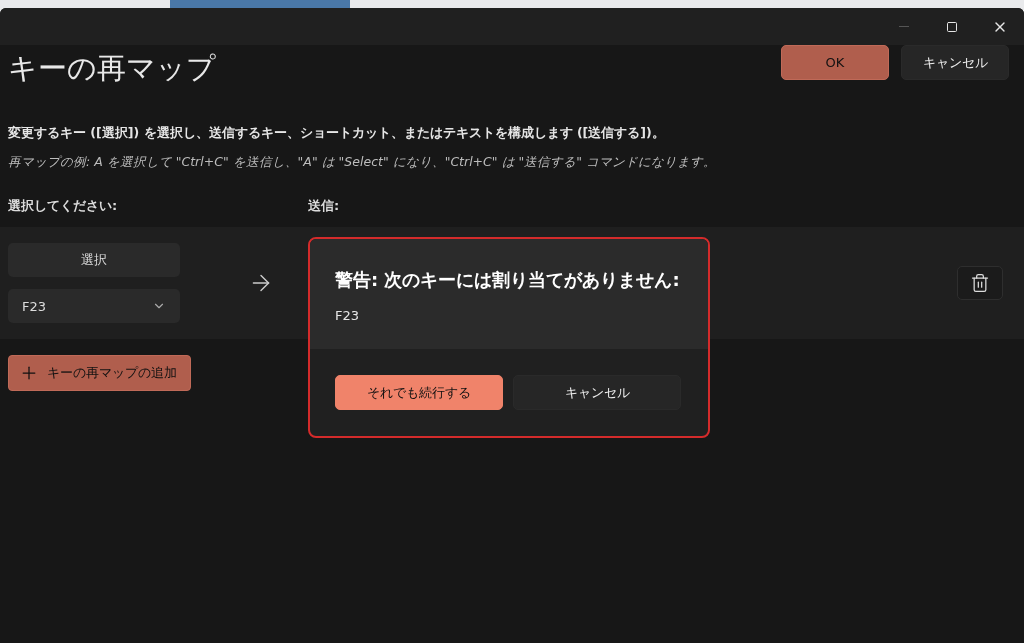 The image size is (1024, 643). What do you see at coordinates (337, 133) in the screenshot?
I see `instruction-text: 変更するキー ([選択]) を選択し、送信するキー、ショートカット、またはテキストを構成します ([送信する])。` at bounding box center [337, 133].